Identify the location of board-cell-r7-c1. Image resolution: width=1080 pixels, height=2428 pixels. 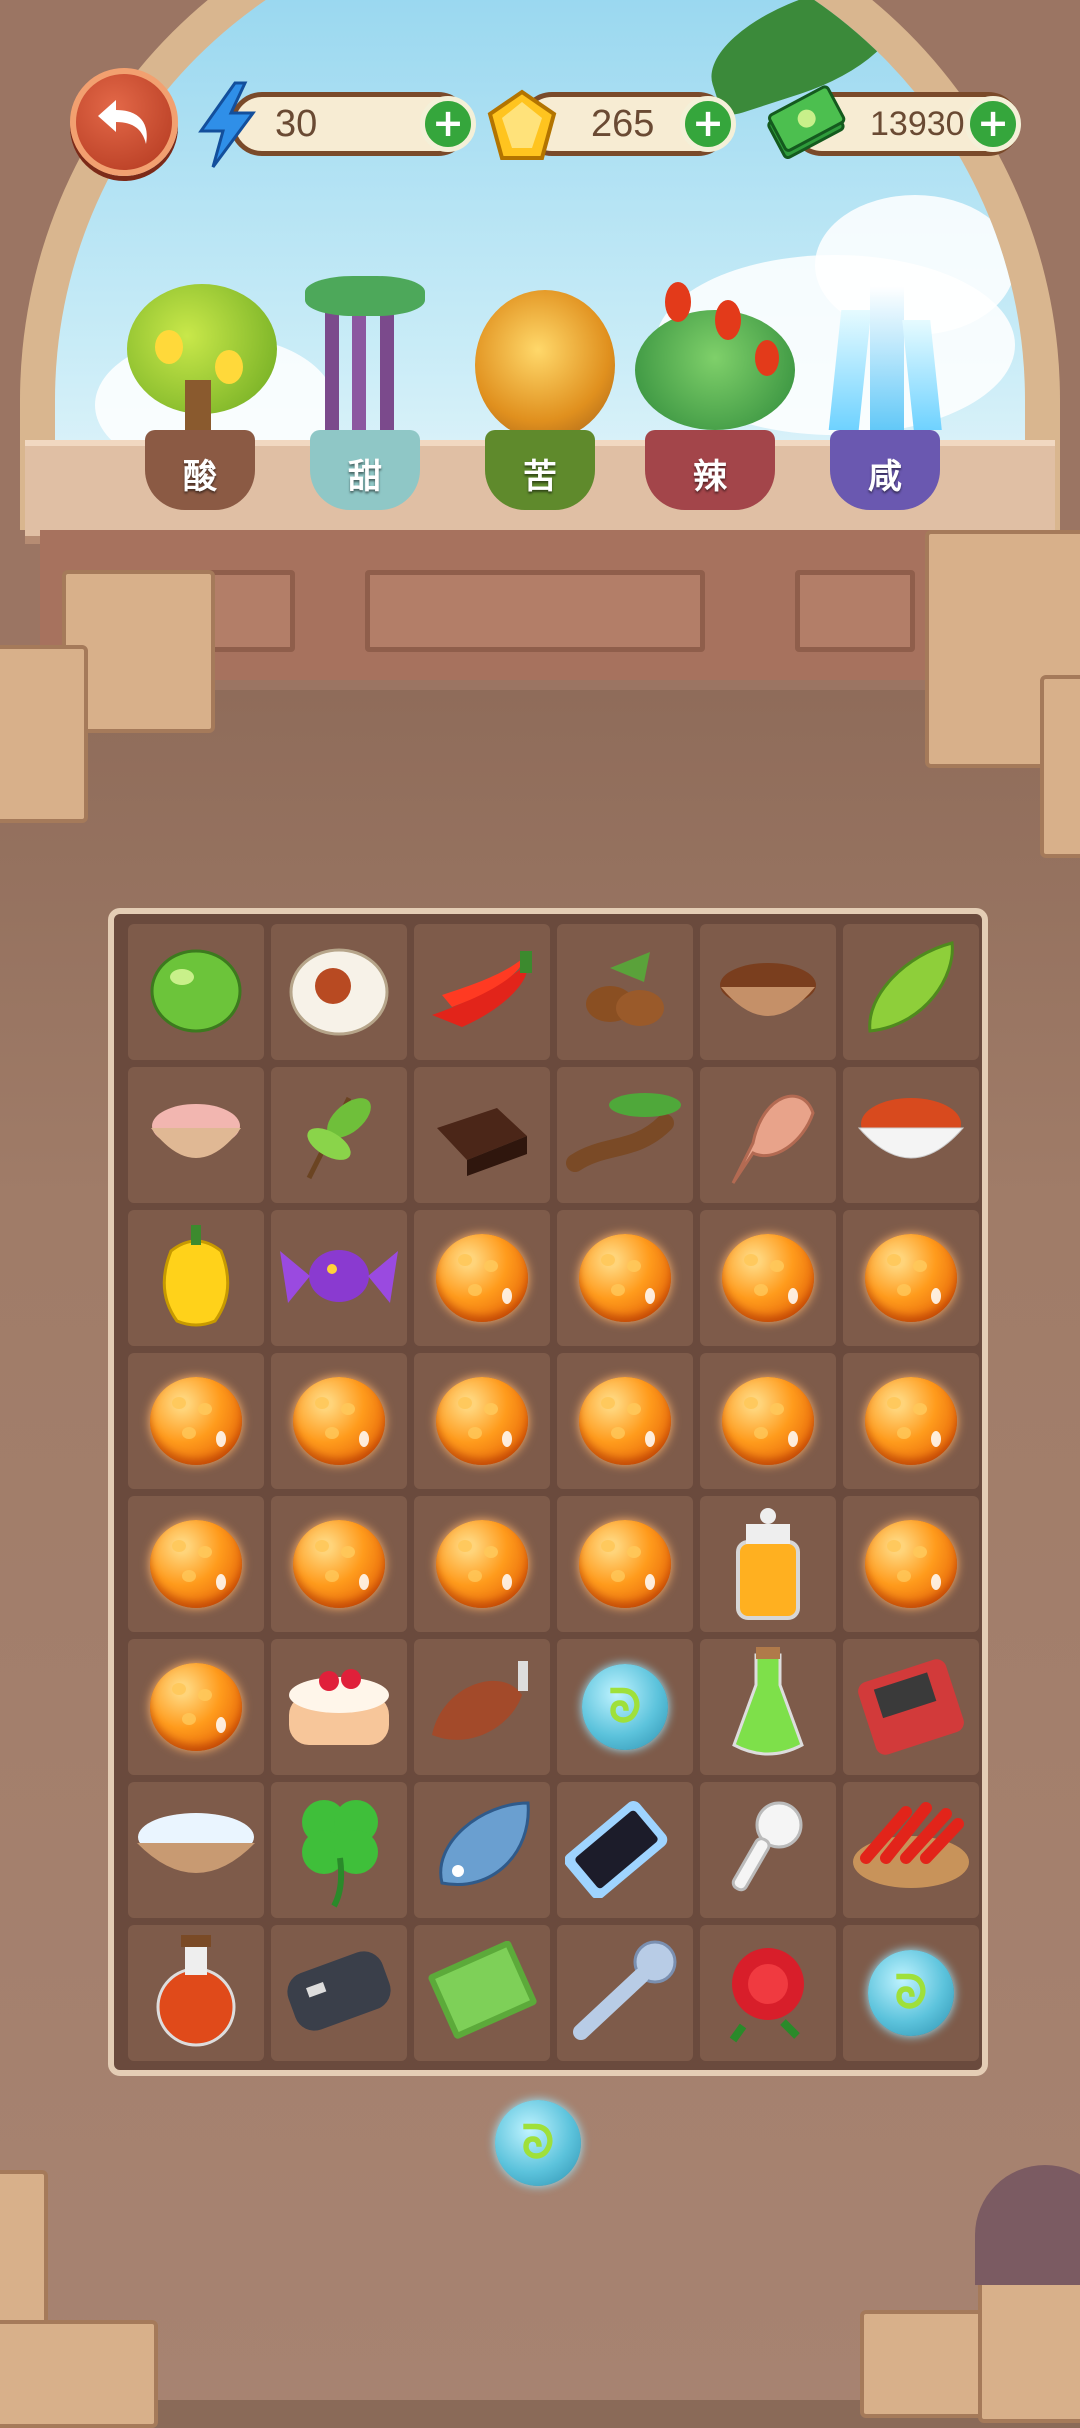
(196, 1850).